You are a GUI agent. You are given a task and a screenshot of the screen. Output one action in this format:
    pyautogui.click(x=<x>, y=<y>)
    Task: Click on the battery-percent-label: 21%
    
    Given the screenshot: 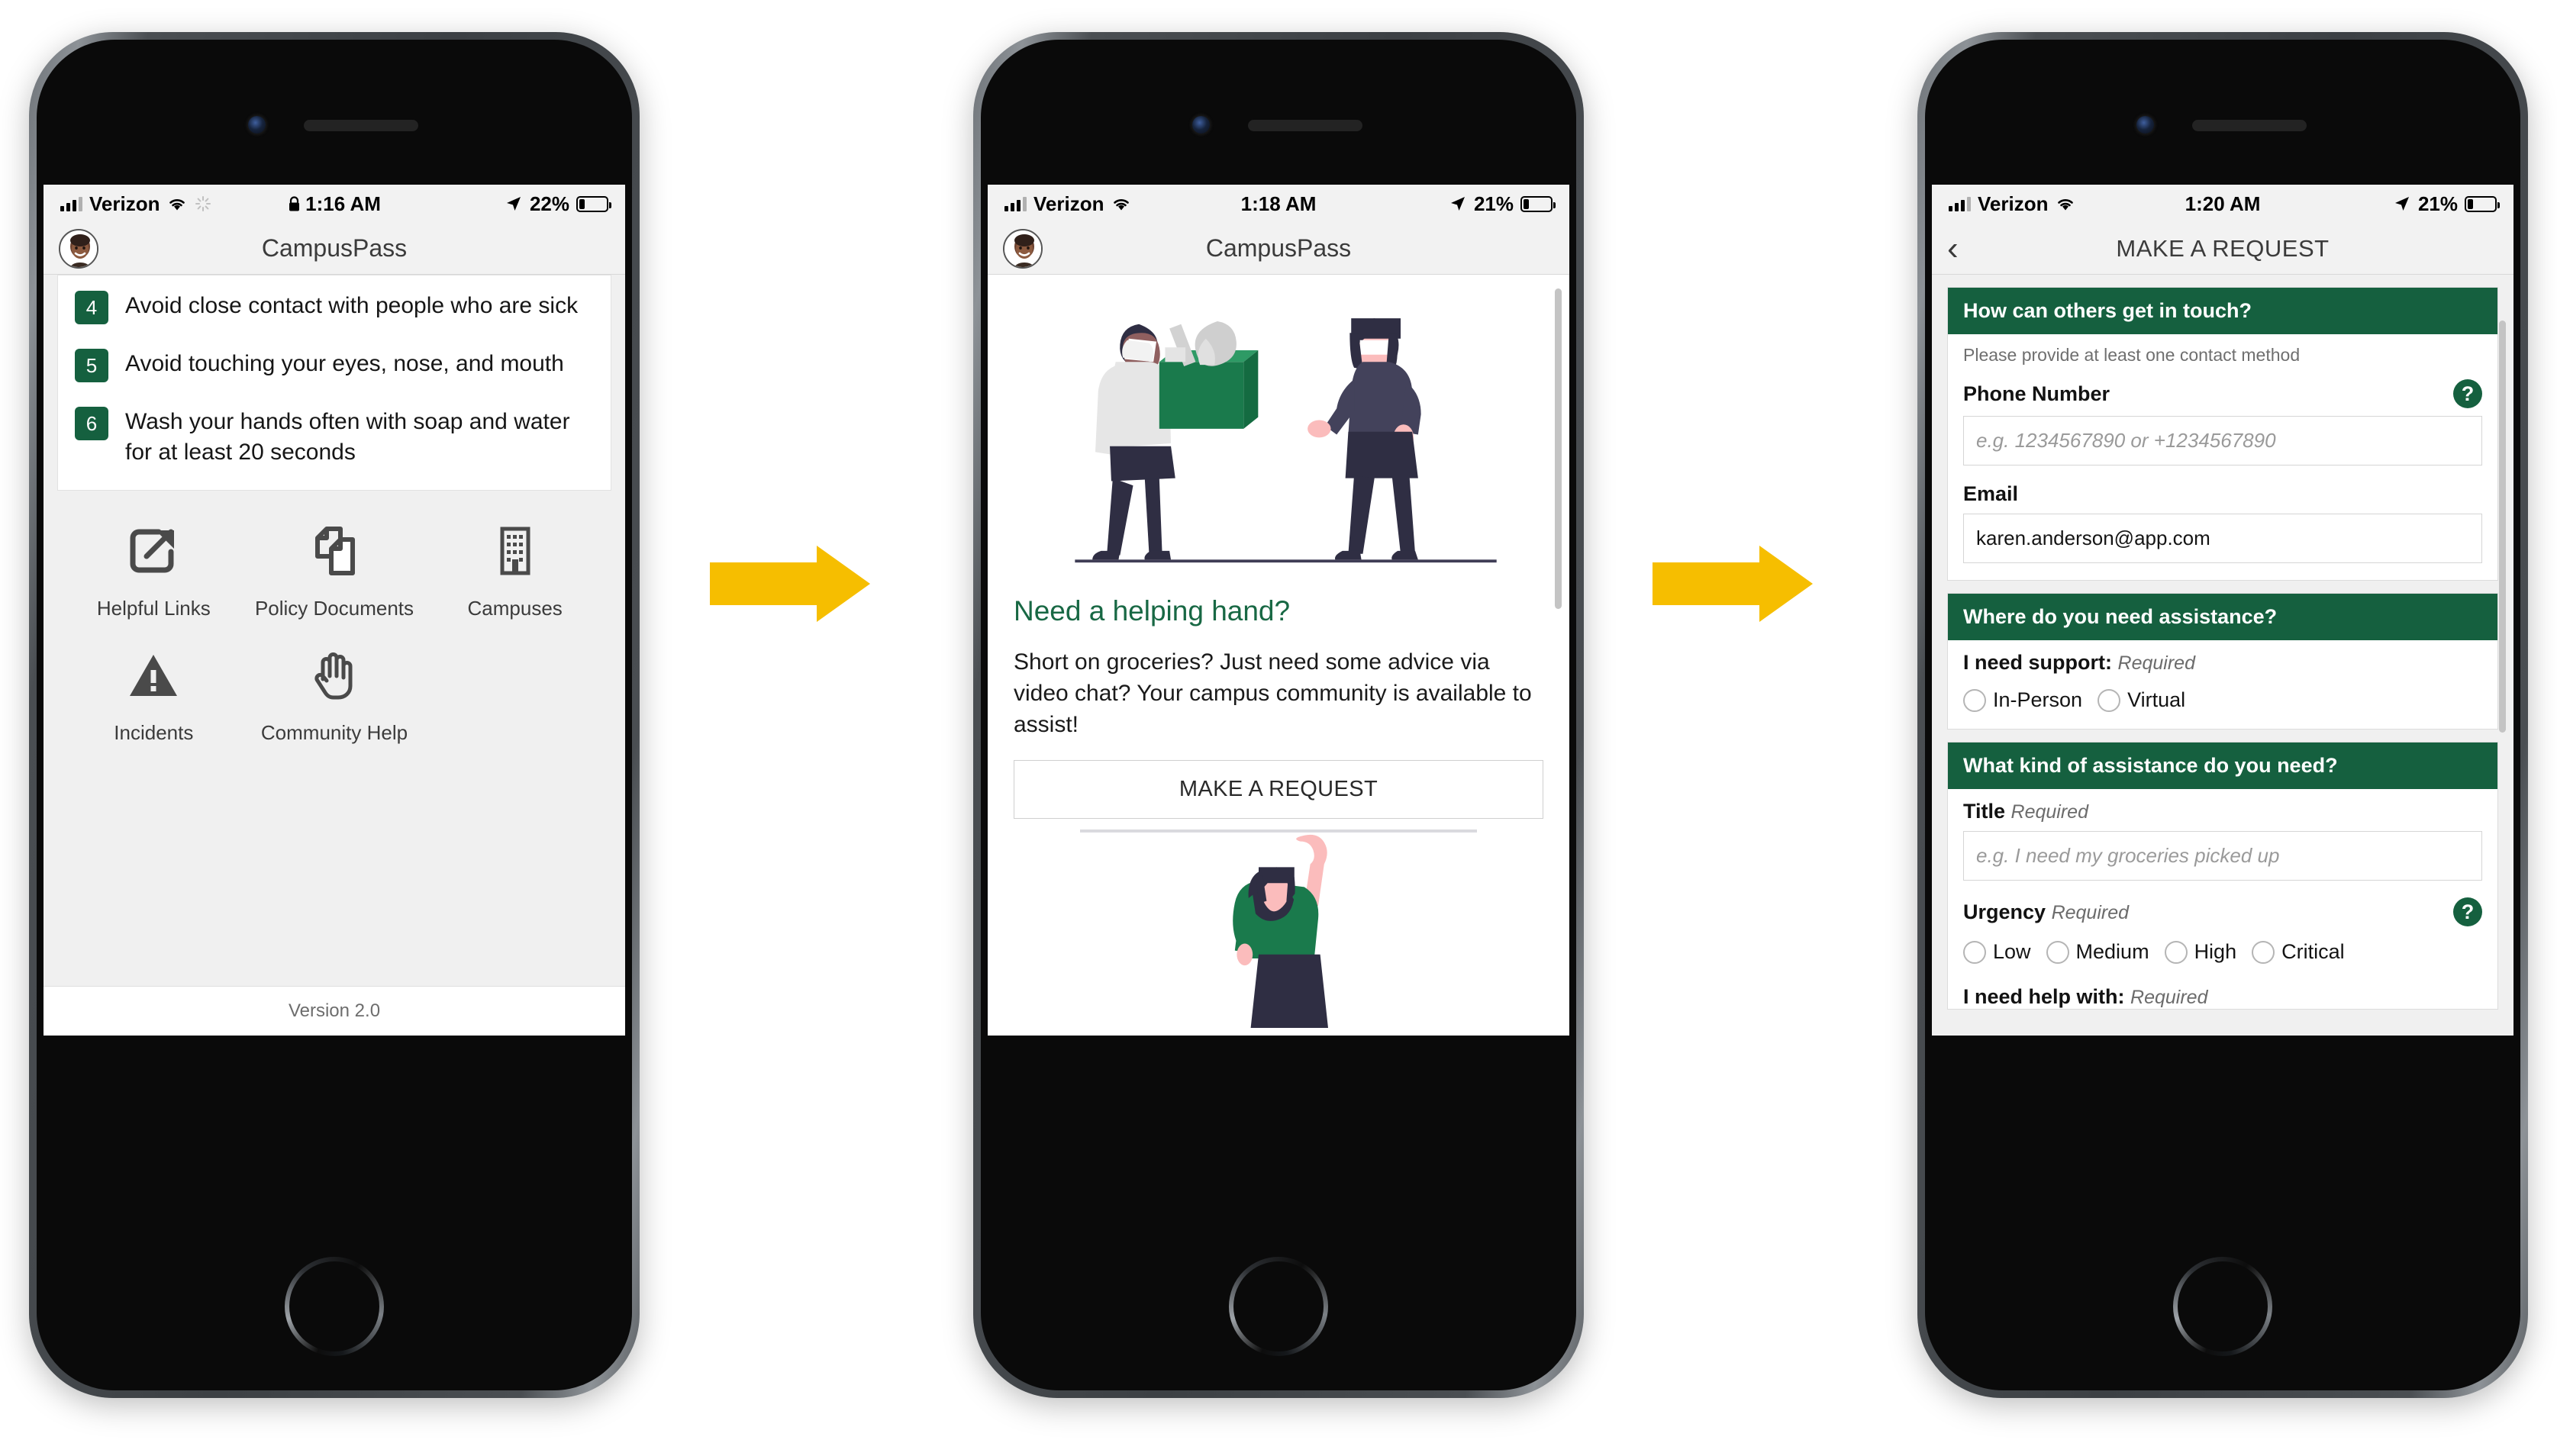 What is the action you would take?
    pyautogui.click(x=2438, y=203)
    